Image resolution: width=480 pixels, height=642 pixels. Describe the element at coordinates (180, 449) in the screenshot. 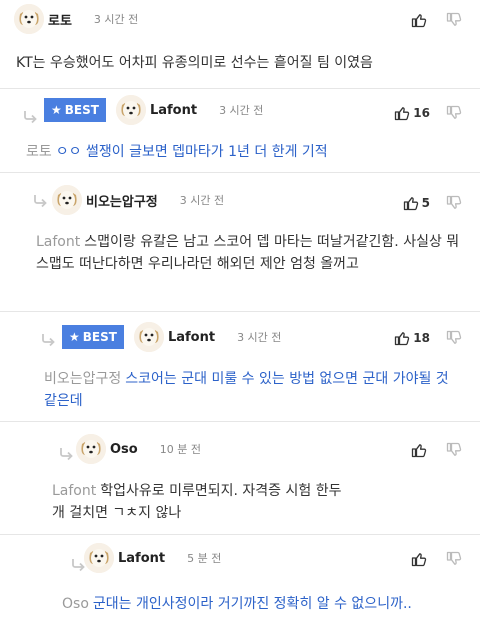

I see `timestamp: 10 분 전` at that location.